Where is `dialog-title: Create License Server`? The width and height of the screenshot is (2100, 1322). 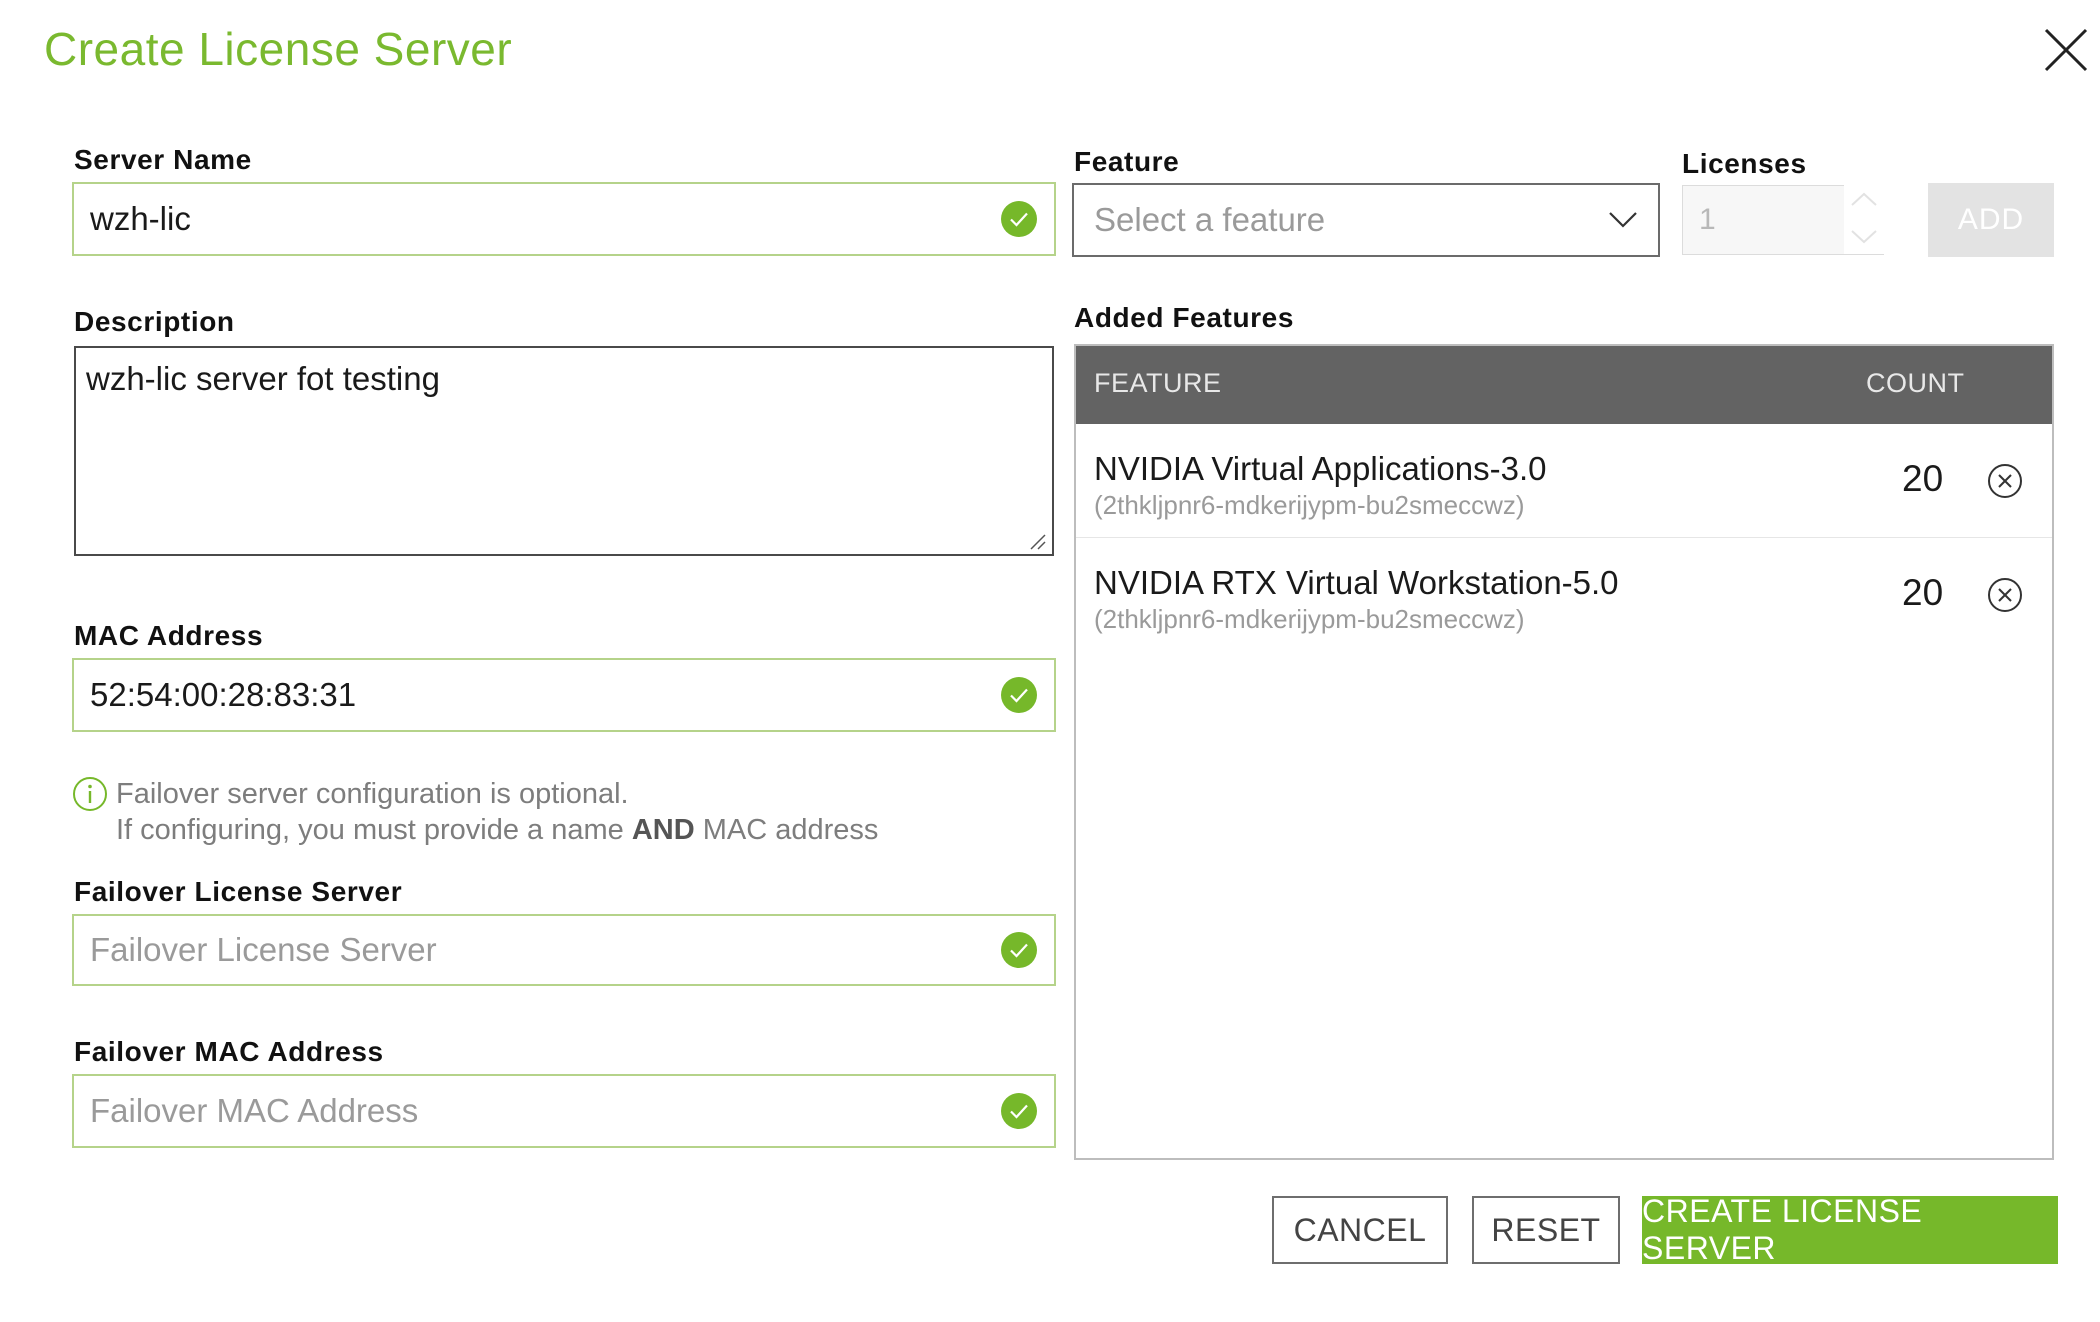
dialog-title: Create License Server is located at coordinates (278, 49).